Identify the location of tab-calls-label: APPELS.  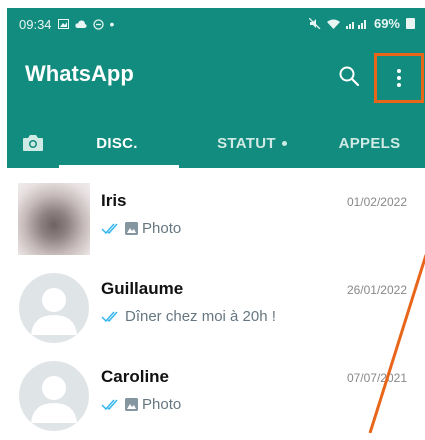
(369, 143).